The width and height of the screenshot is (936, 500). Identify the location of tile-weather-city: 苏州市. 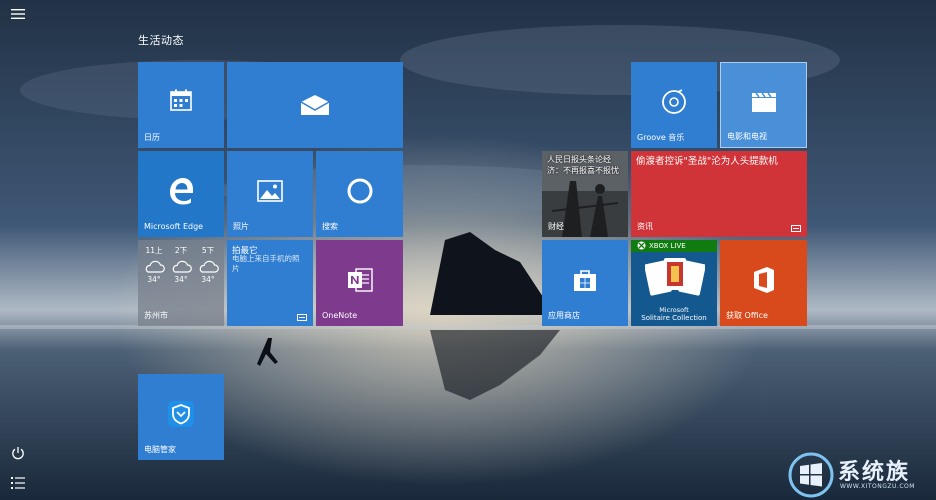
(156, 315).